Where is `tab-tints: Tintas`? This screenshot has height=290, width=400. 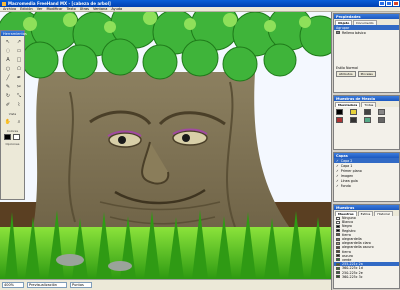
tab-tints: Tintas is located at coordinates (369, 104).